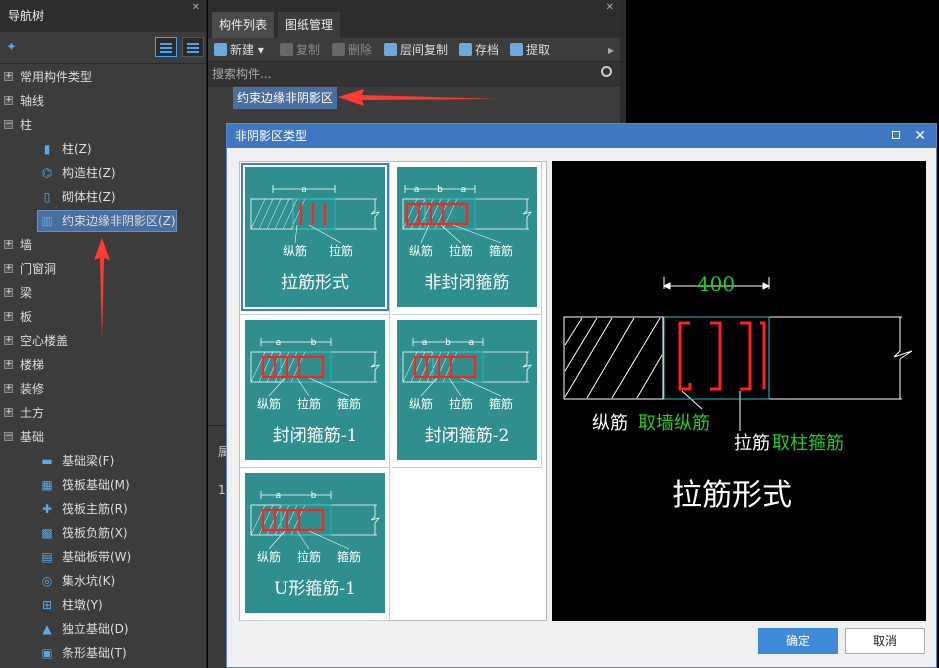 This screenshot has height=668, width=939. I want to click on tree-child-item: ▮ 柱(Z), so click(103, 149).